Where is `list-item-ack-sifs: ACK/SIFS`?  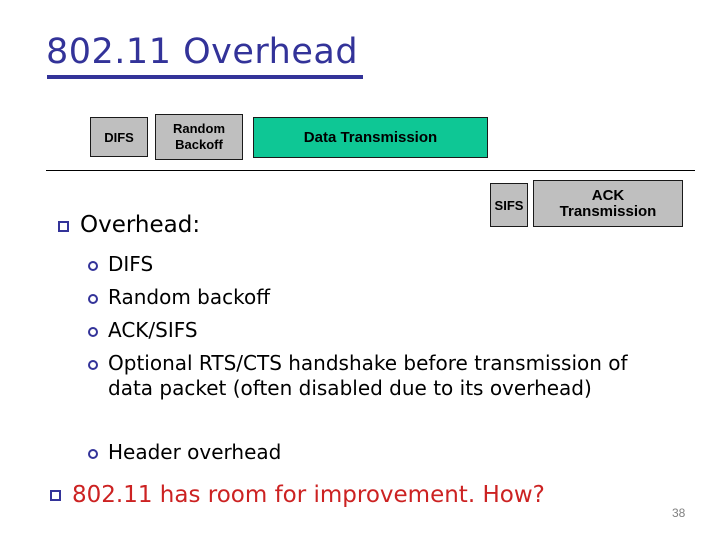 list-item-ack-sifs: ACK/SIFS is located at coordinates (143, 330).